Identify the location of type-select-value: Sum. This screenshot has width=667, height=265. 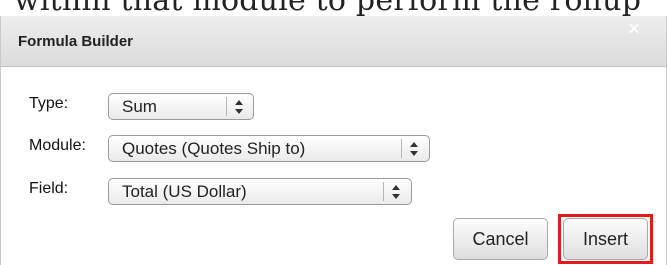
(139, 106).